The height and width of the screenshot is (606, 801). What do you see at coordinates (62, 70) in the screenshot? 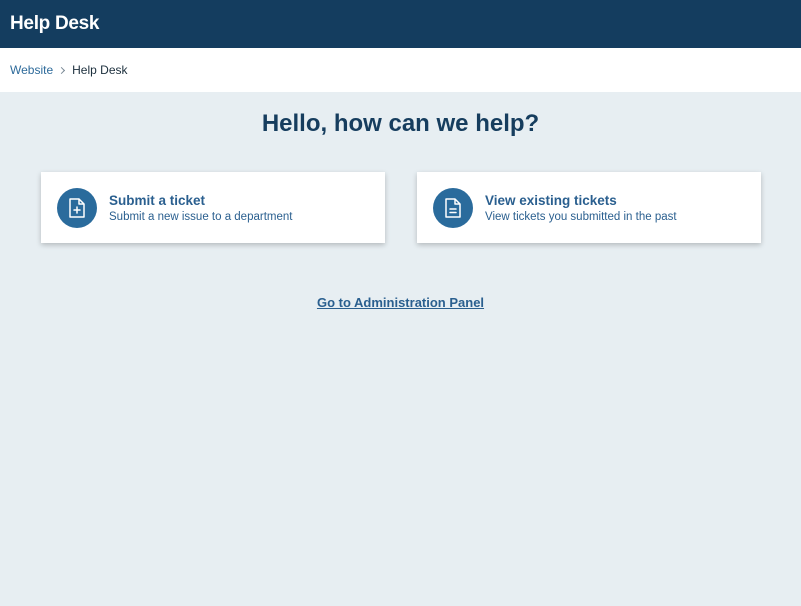
I see `chevron-right-icon` at bounding box center [62, 70].